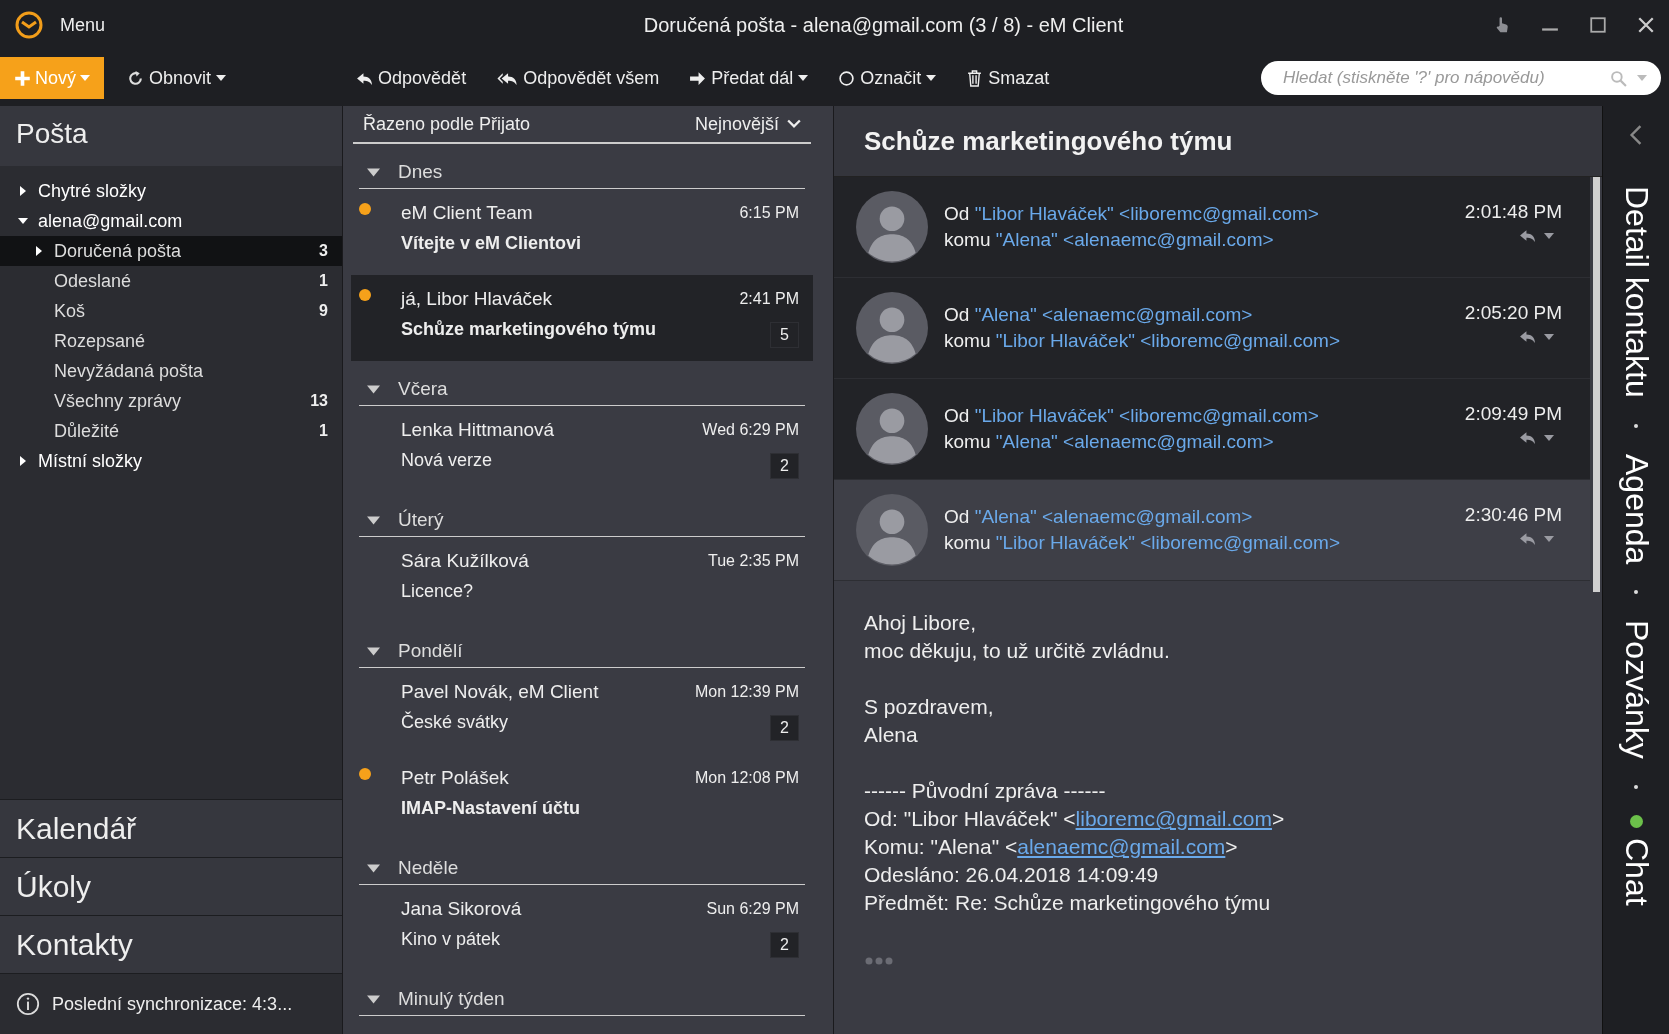 The image size is (1669, 1034). What do you see at coordinates (28, 1004) in the screenshot?
I see `info-icon` at bounding box center [28, 1004].